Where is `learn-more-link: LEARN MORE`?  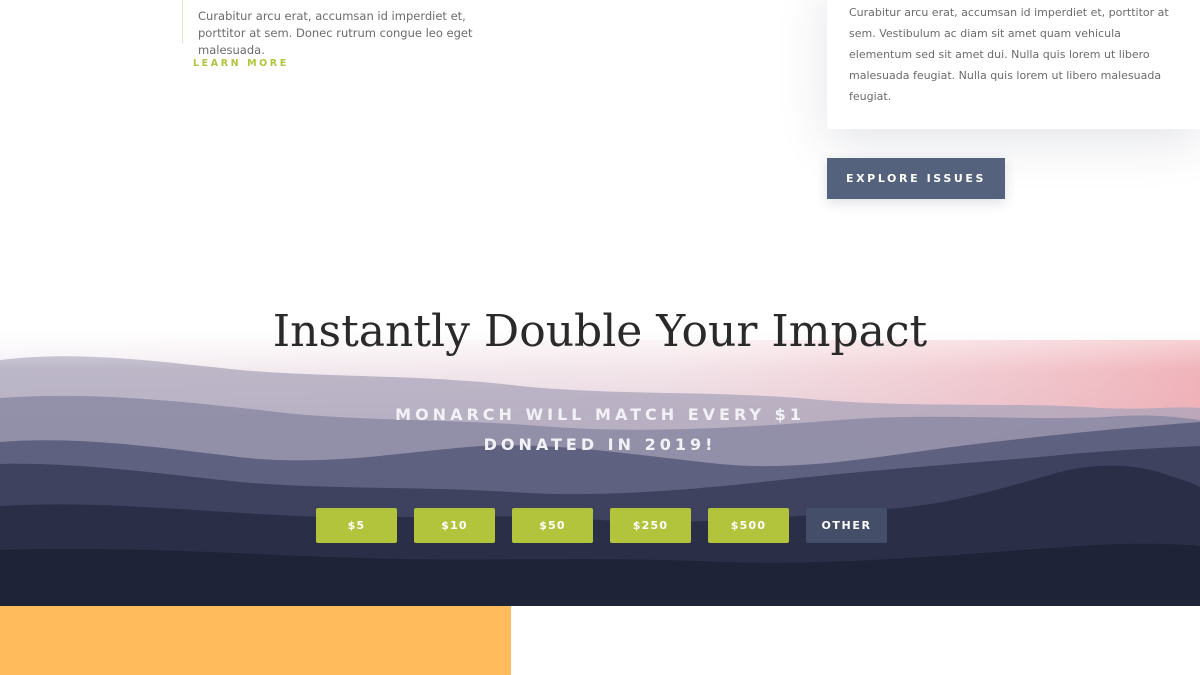
learn-more-link: LEARN MORE is located at coordinates (241, 63).